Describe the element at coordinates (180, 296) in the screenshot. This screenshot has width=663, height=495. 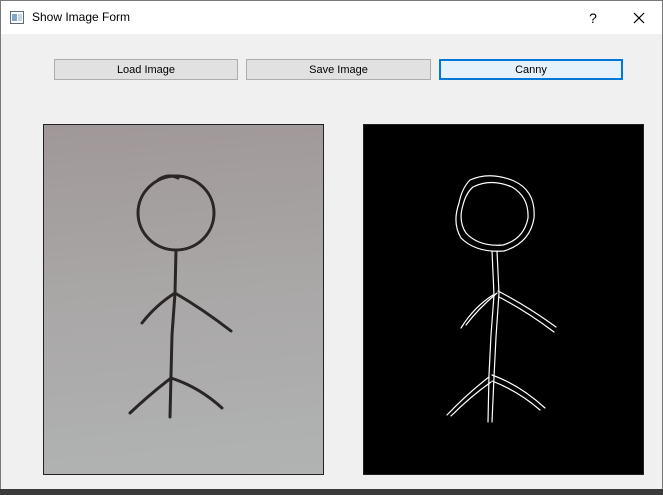
I see `stick-figure-drawing` at that location.